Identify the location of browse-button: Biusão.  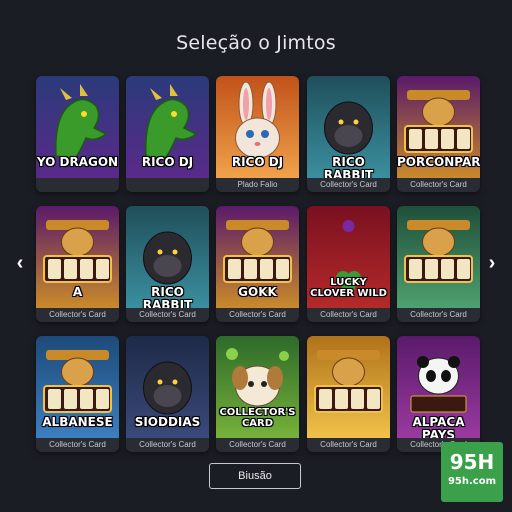
(255, 476).